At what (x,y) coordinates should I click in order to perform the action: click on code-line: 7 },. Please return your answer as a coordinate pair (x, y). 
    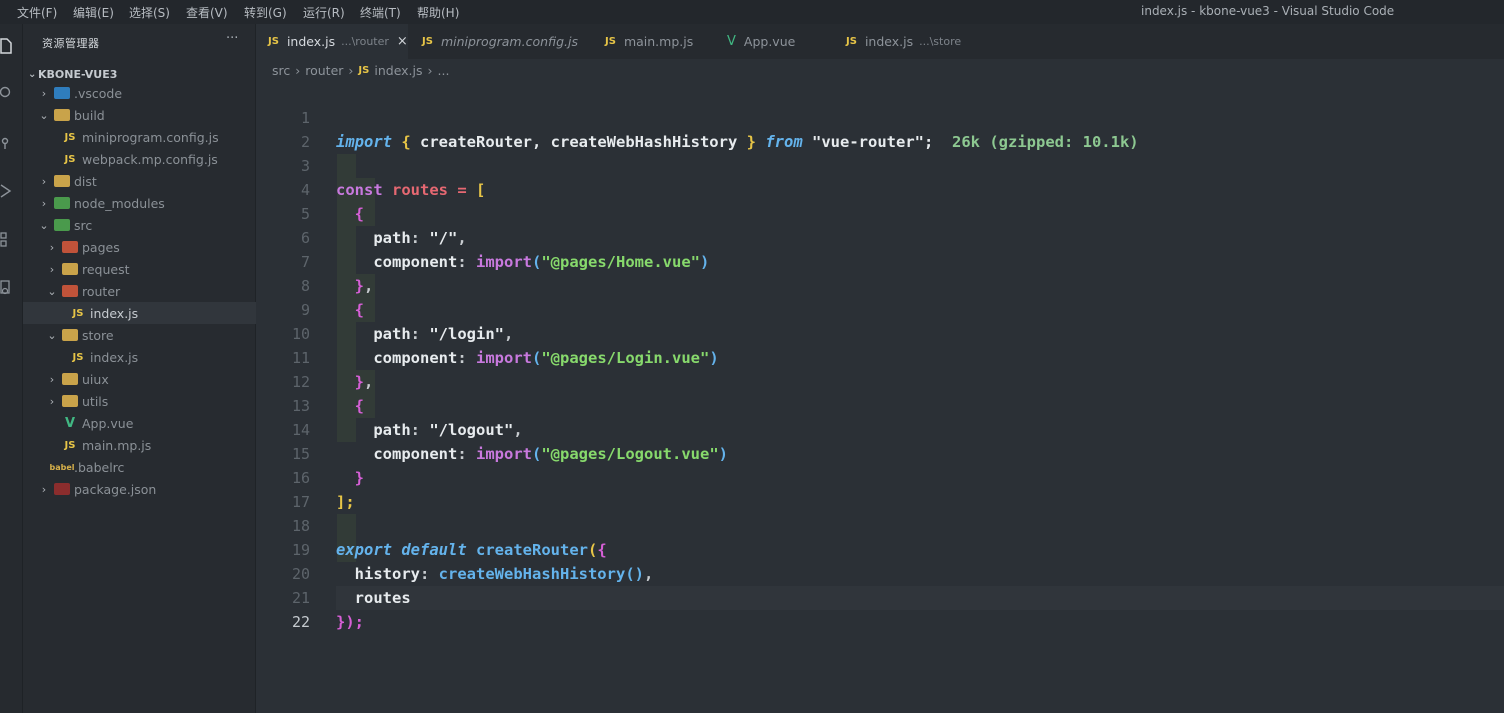
    Looking at the image, I should click on (880, 260).